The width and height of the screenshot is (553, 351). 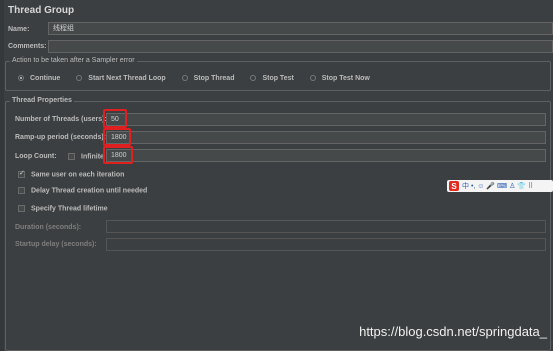 I want to click on specify-lifetime-checkbox: Specify Thread lifetime, so click(x=63, y=208).